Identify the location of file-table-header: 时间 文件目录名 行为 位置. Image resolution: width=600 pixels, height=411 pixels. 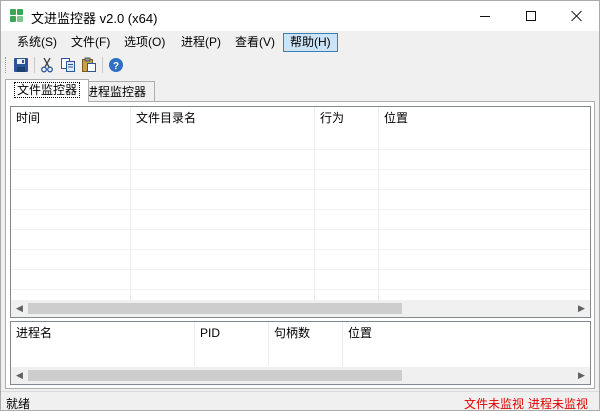
(300, 118).